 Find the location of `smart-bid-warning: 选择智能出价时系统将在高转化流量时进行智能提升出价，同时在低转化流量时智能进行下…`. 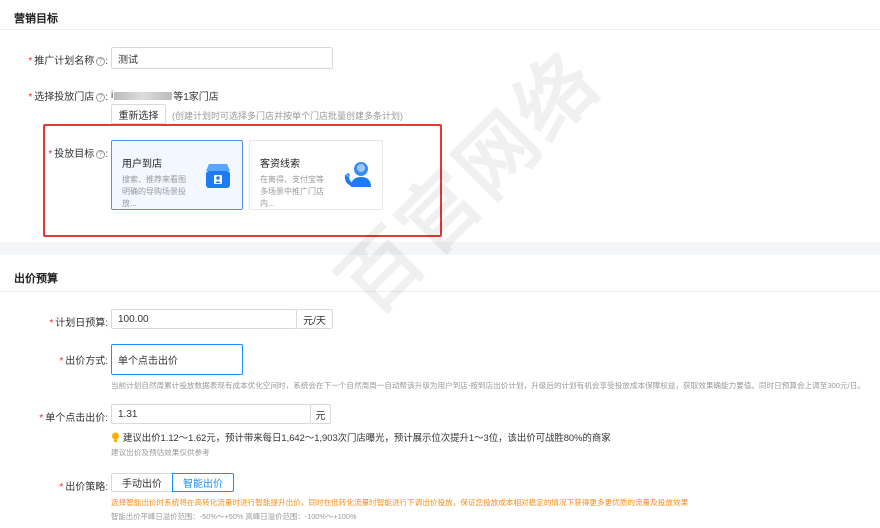

smart-bid-warning: 选择智能出价时系统将在高转化流量时进行智能提升出价，同时在低转化流量时智能进行下… is located at coordinates (400, 502).